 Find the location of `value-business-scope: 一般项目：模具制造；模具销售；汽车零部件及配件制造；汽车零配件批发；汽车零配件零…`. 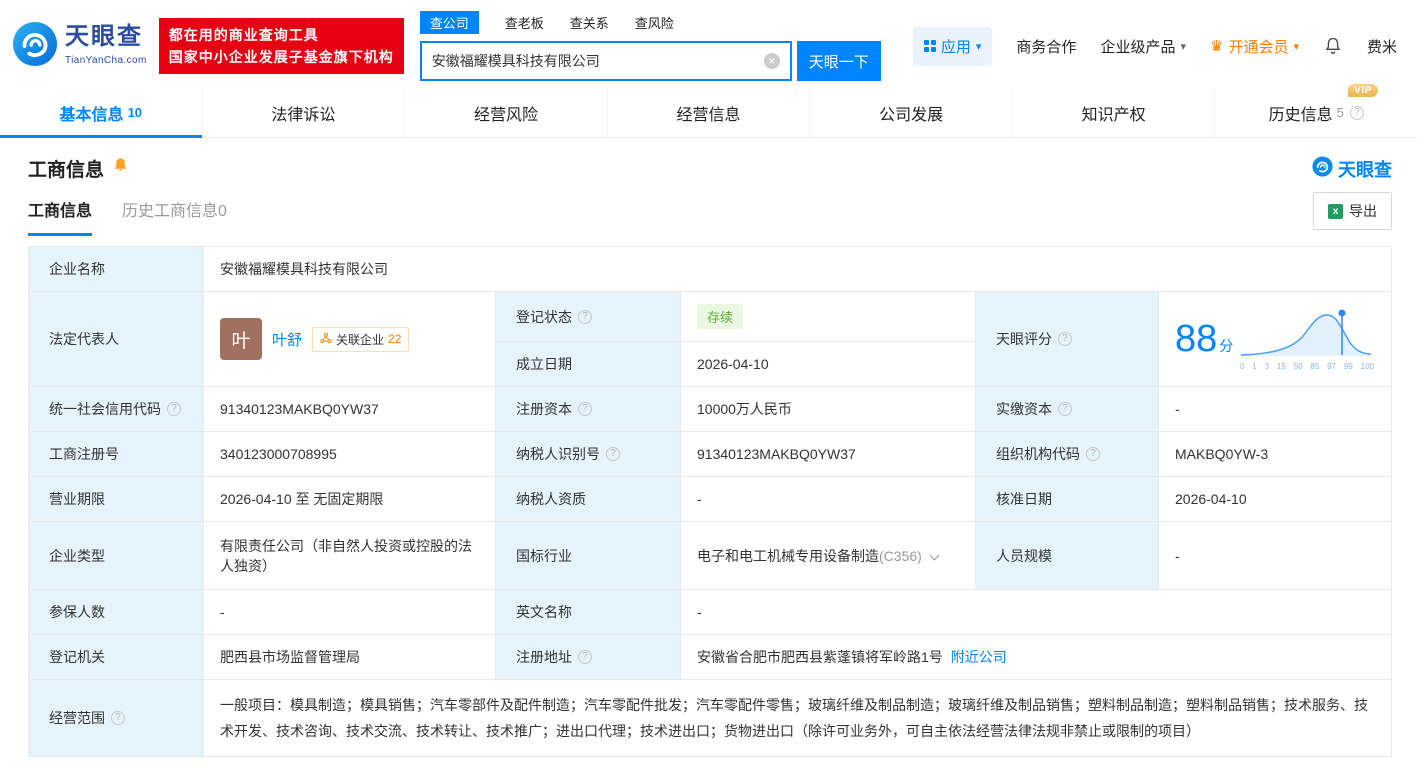

value-business-scope: 一般项目：模具制造；模具销售；汽车零部件及配件制造；汽车零配件批发；汽车零配件零… is located at coordinates (797, 718).